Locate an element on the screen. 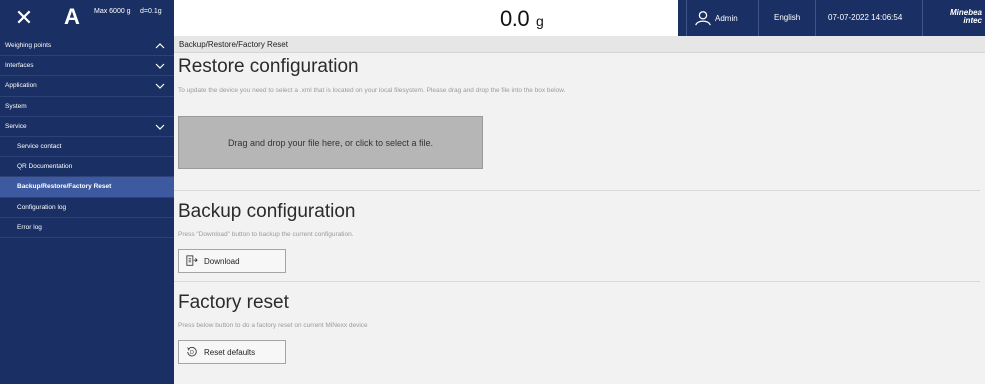 Image resolution: width=985 pixels, height=384 pixels. sidebar-item-label: Weighing points is located at coordinates (28, 45).